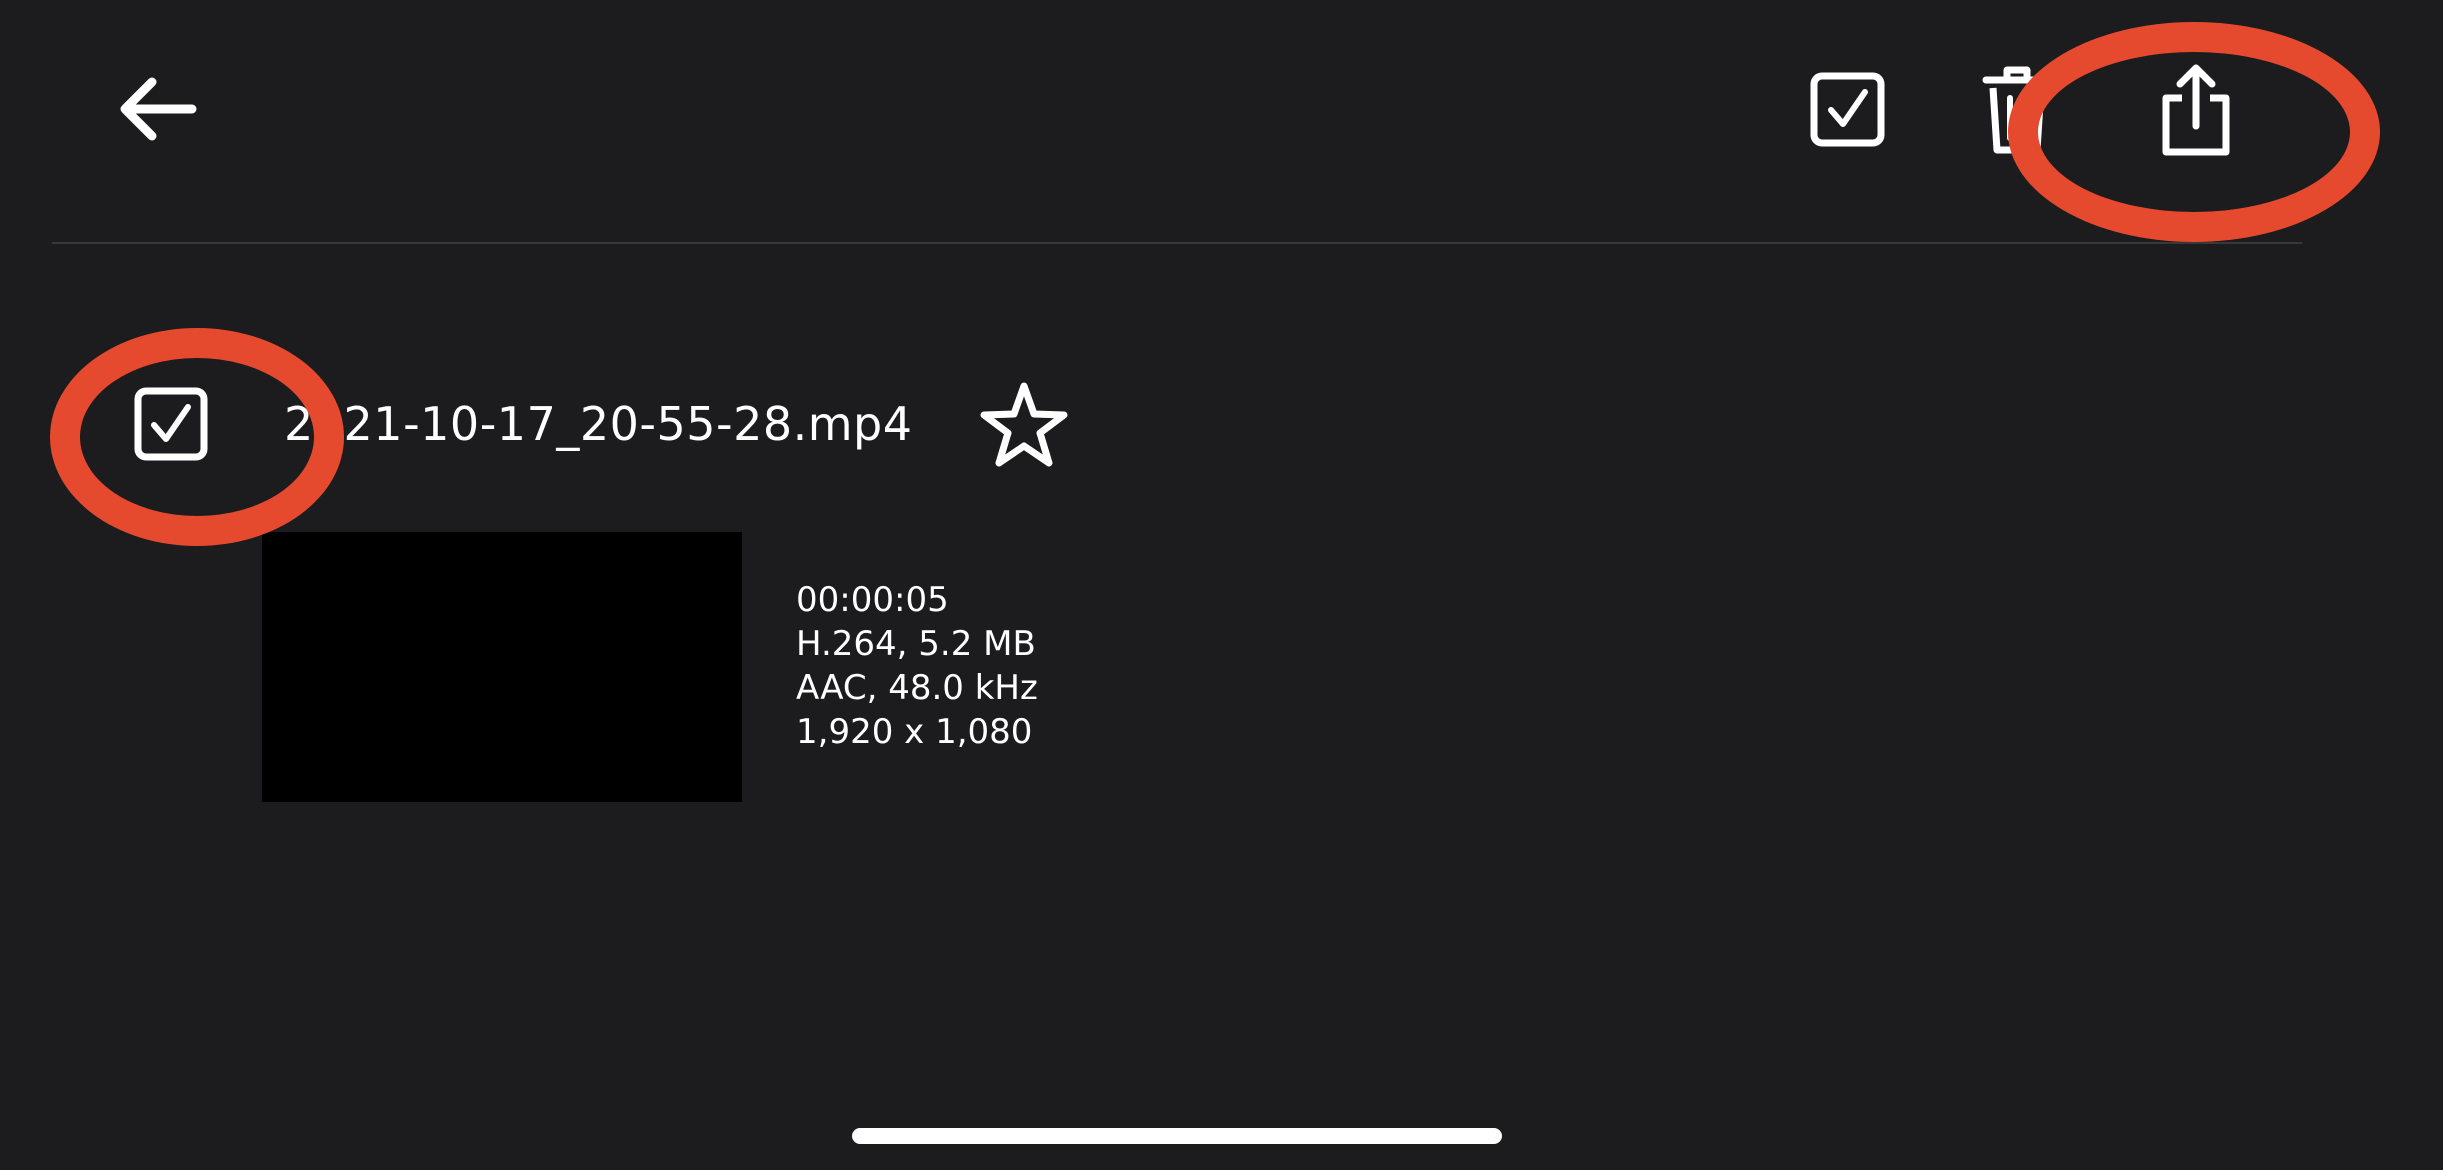 The height and width of the screenshot is (1170, 2443). What do you see at coordinates (1177, 243) in the screenshot?
I see `toolbar-divider` at bounding box center [1177, 243].